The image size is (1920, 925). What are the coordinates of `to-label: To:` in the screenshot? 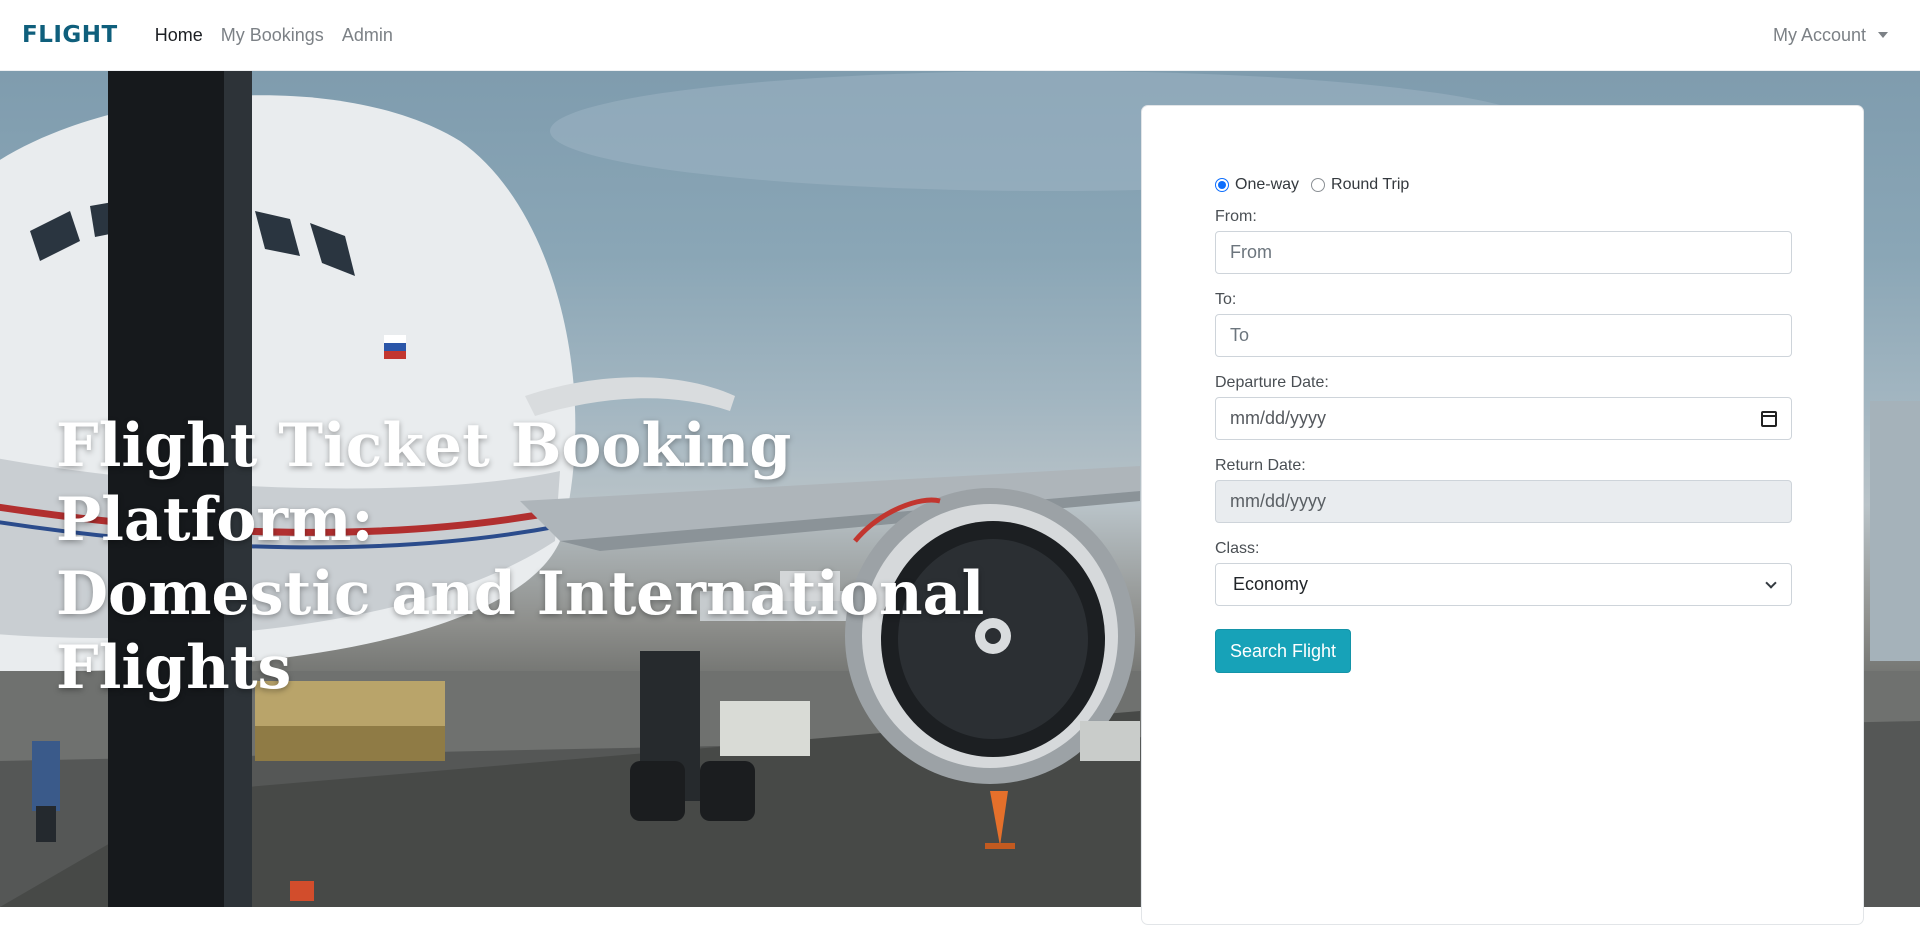 It's located at (1226, 299).